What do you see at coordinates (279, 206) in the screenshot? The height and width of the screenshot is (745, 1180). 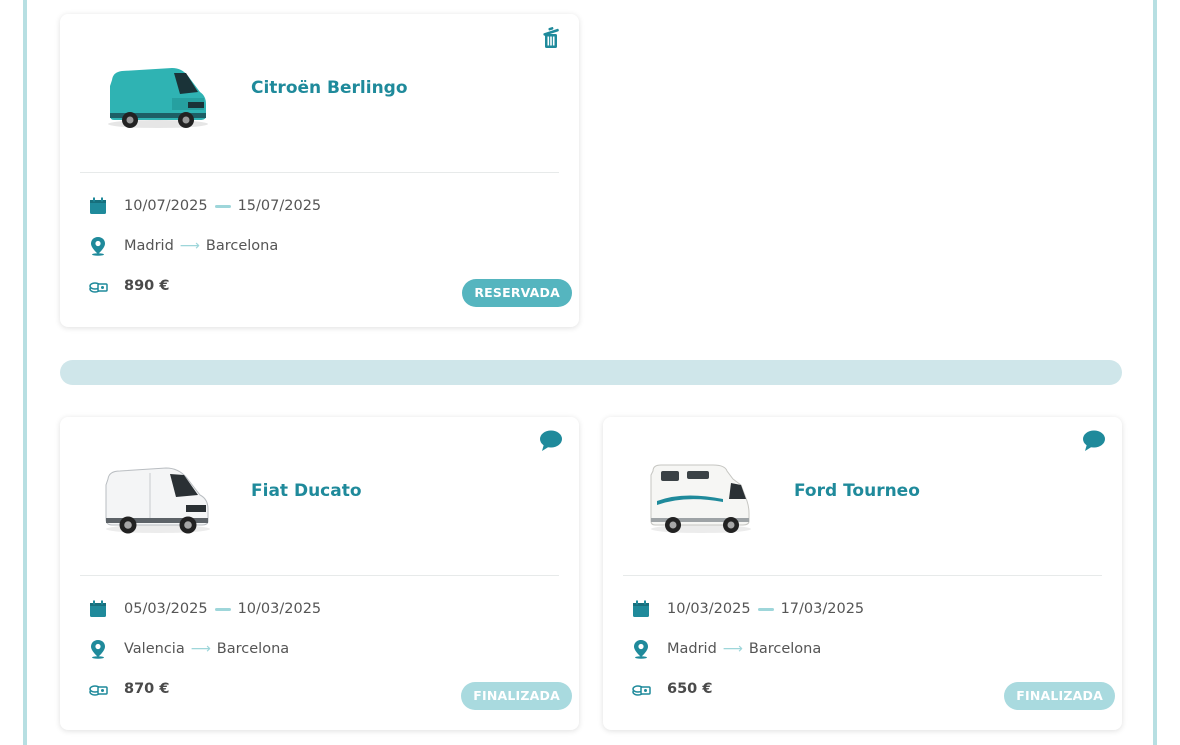 I see `date-end: 15/07/2025` at bounding box center [279, 206].